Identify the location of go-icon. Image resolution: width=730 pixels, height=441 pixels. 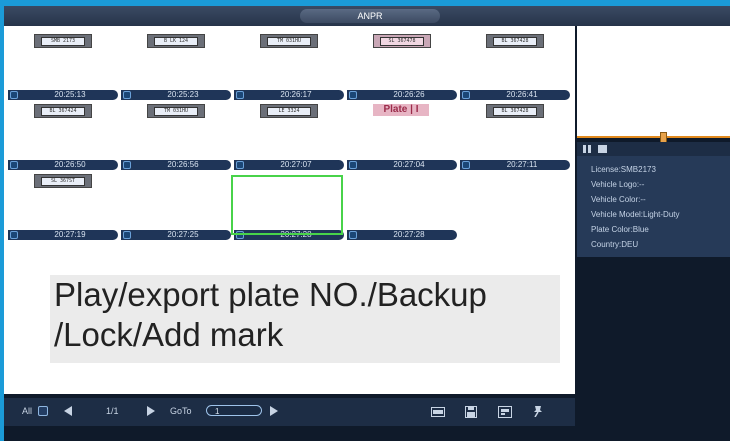
(274, 411).